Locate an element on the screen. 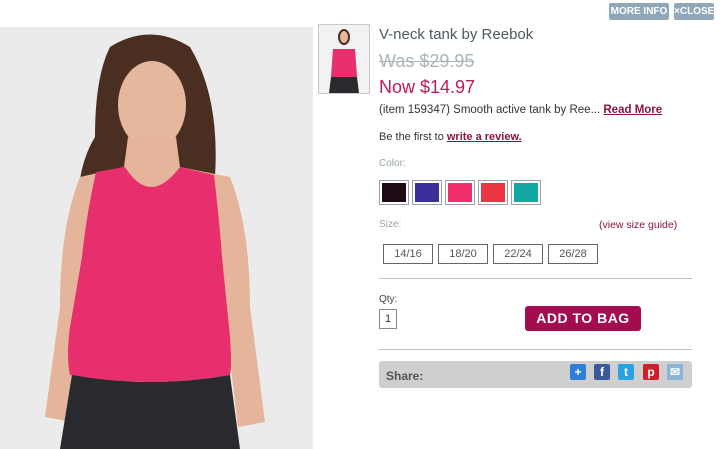  read-more-link: Read More is located at coordinates (632, 110).